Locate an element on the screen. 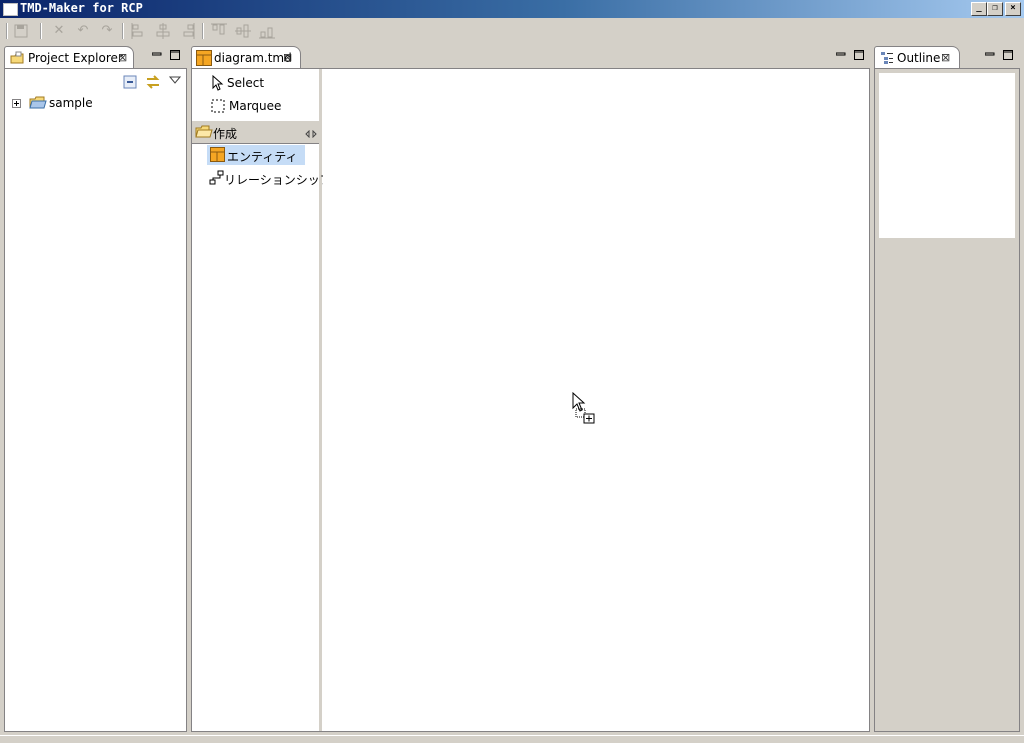  window-title-bar: TMD-Maker for RCP _ ❐ × is located at coordinates (512, 9).